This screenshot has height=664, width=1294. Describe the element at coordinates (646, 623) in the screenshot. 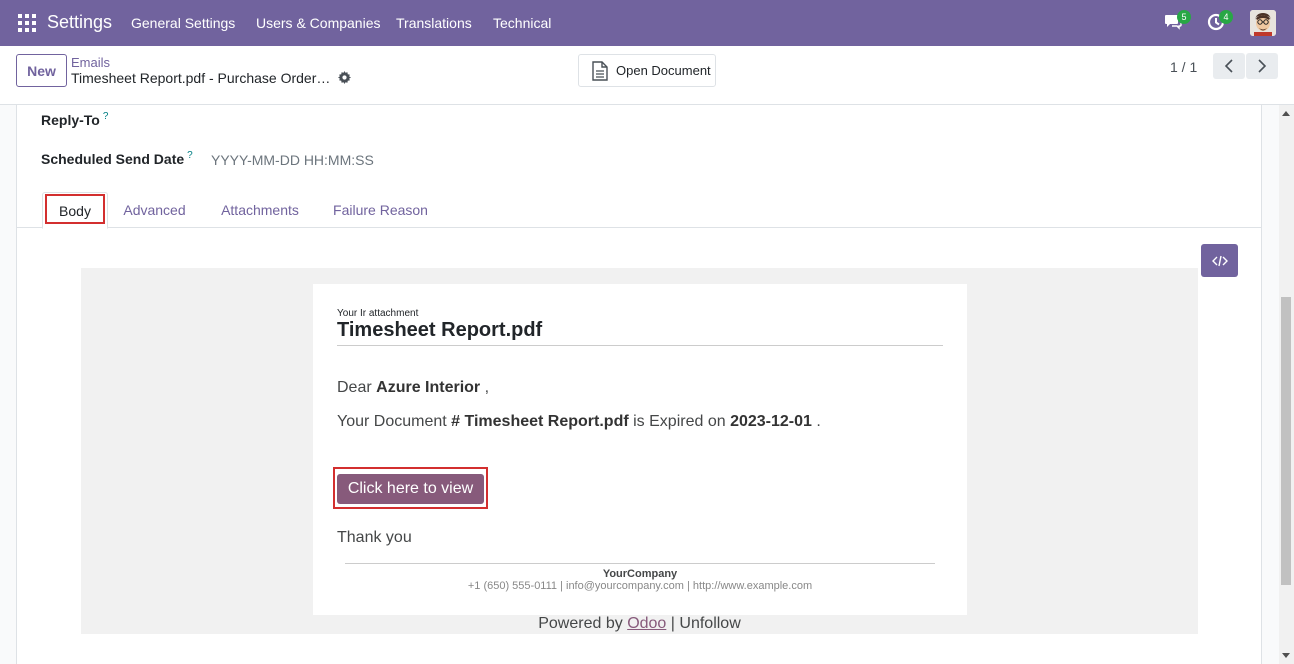

I see `odoo-link: Odoo` at that location.